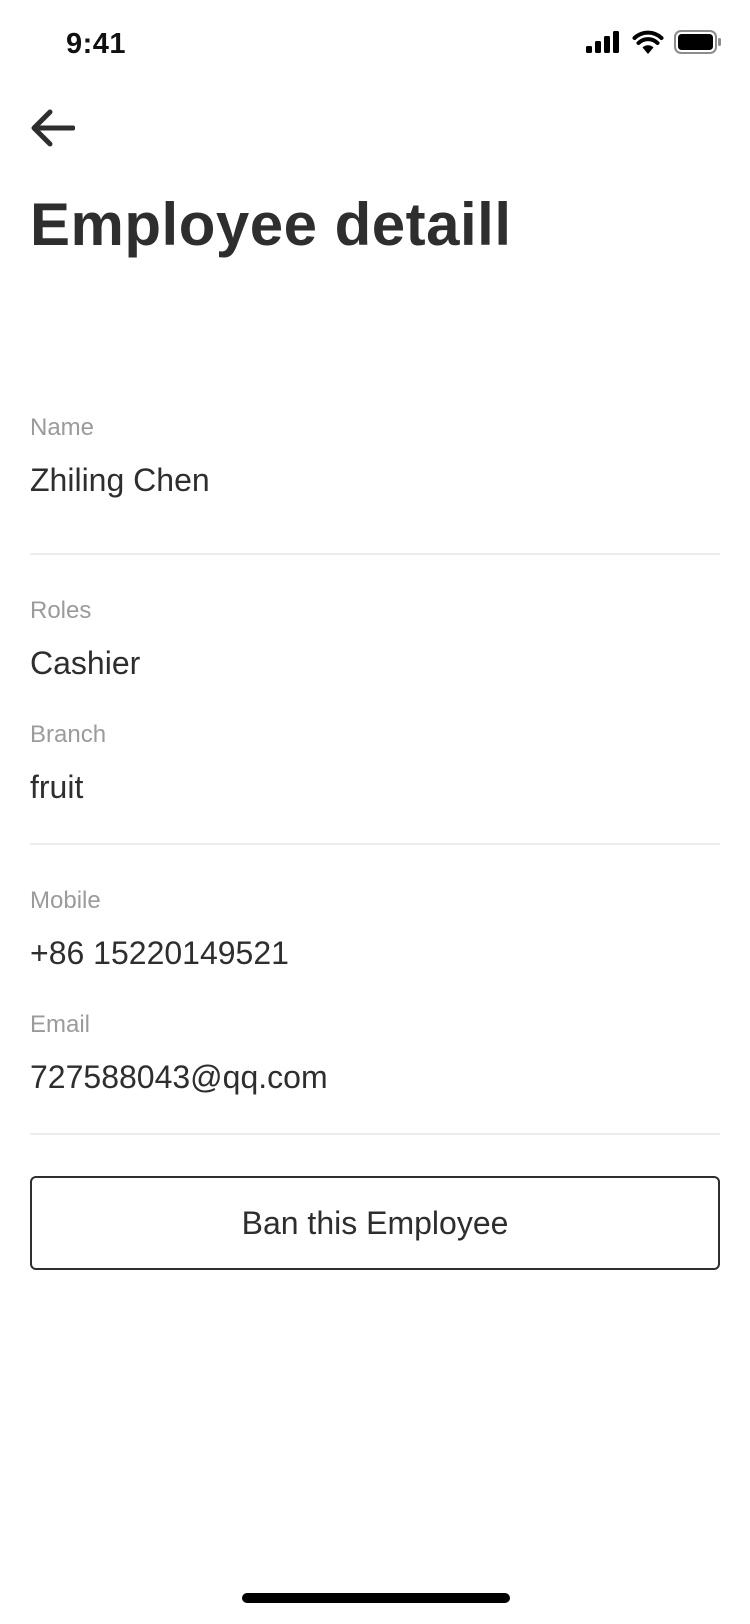  Describe the element at coordinates (120, 480) in the screenshot. I see `name-value: Zhiling Chen` at that location.